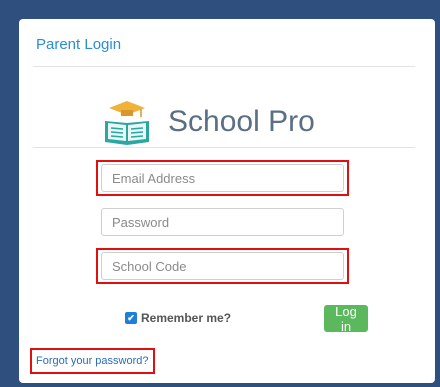 Image resolution: width=440 pixels, height=387 pixels. What do you see at coordinates (127, 123) in the screenshot?
I see `book-graduation-cap-icon` at bounding box center [127, 123].